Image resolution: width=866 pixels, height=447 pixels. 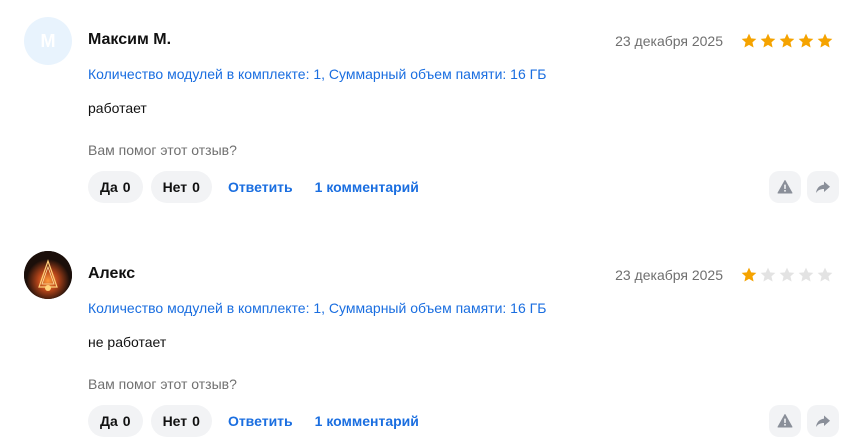 What do you see at coordinates (117, 108) in the screenshot?
I see `review-text: работает` at bounding box center [117, 108].